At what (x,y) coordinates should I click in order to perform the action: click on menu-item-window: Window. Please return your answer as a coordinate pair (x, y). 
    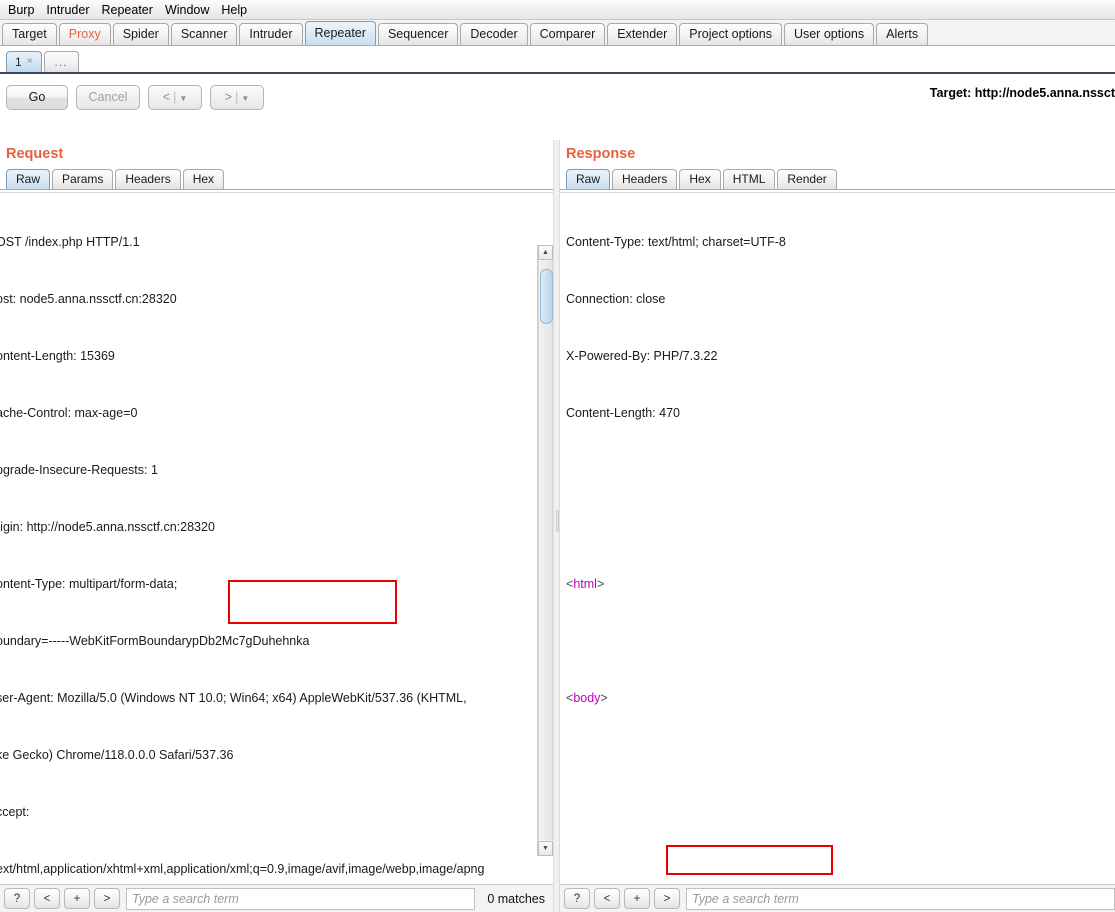
    Looking at the image, I should click on (187, 10).